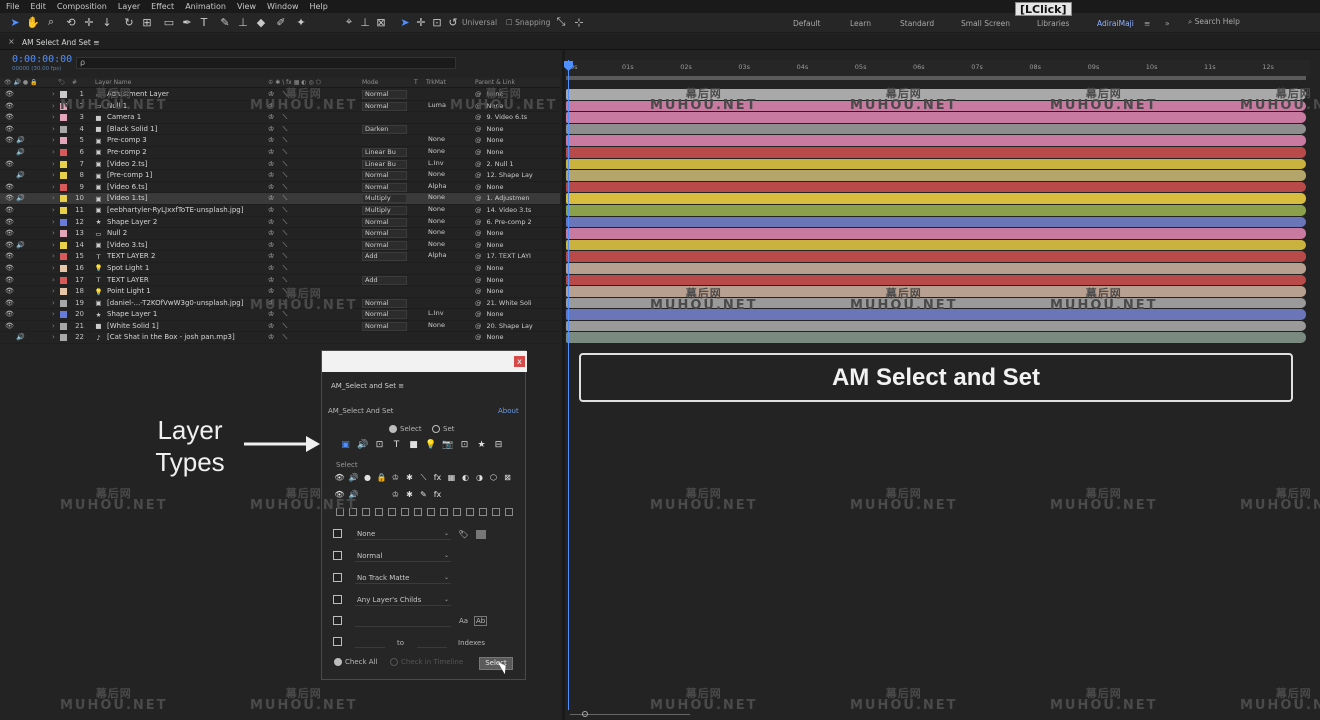 This screenshot has height=720, width=1320. What do you see at coordinates (384, 129) in the screenshot?
I see `blend-mode-select: Darken` at bounding box center [384, 129].